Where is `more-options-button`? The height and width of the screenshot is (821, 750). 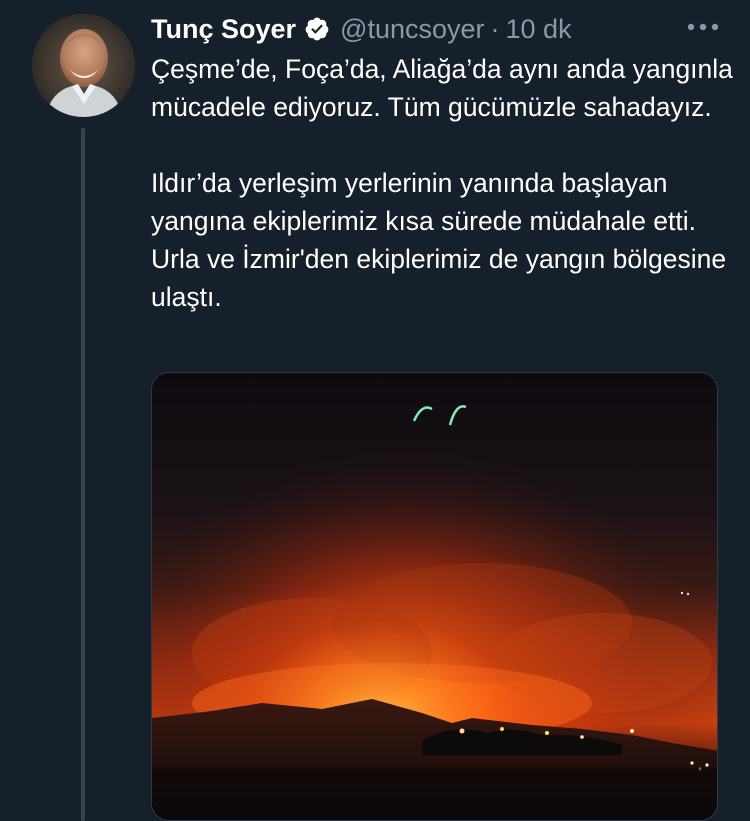 more-options-button is located at coordinates (703, 28).